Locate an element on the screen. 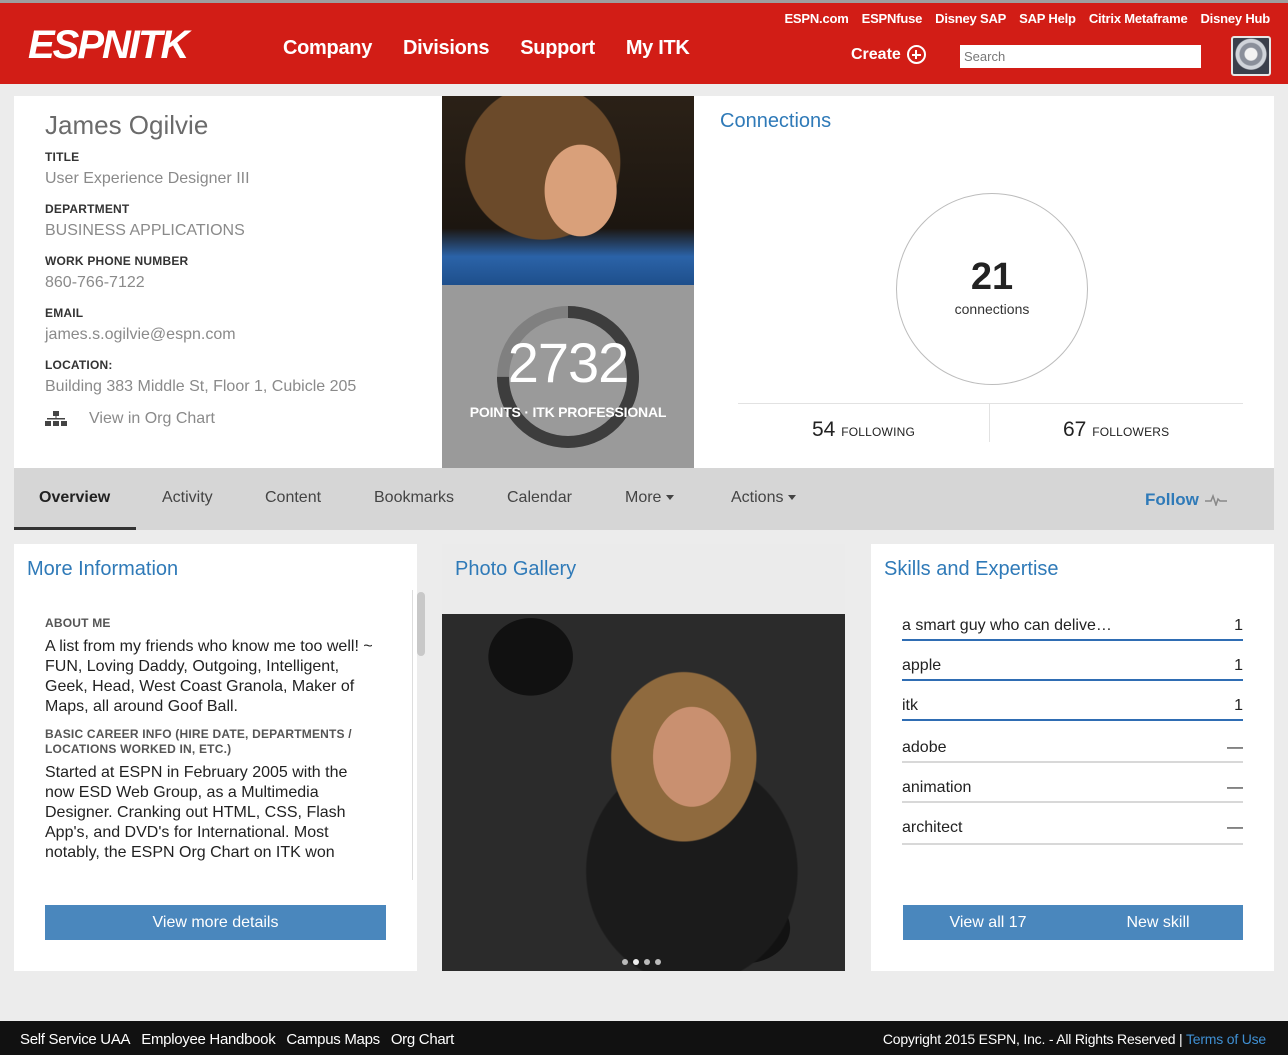  following-count: 54 is located at coordinates (824, 429).